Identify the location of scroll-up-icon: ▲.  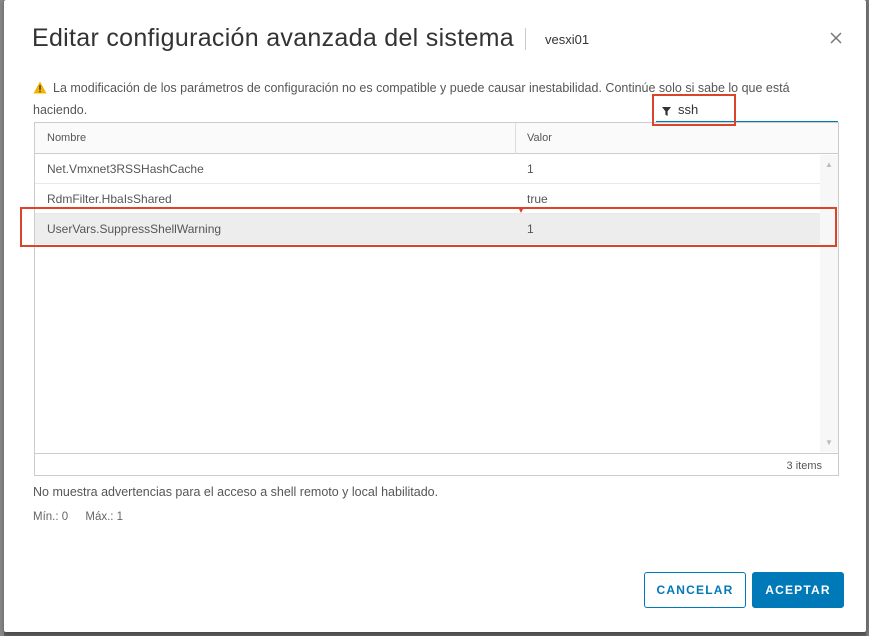
(829, 164).